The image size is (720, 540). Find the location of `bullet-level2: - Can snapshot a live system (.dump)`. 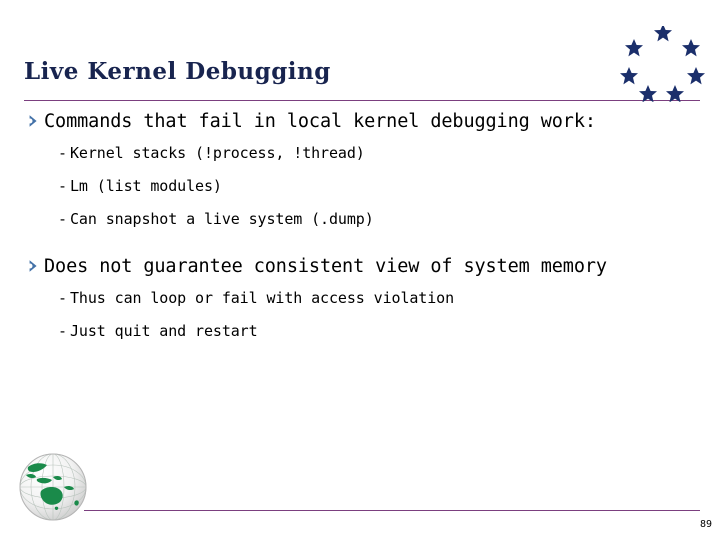

bullet-level2: - Can snapshot a live system (.dump) is located at coordinates (360, 222).